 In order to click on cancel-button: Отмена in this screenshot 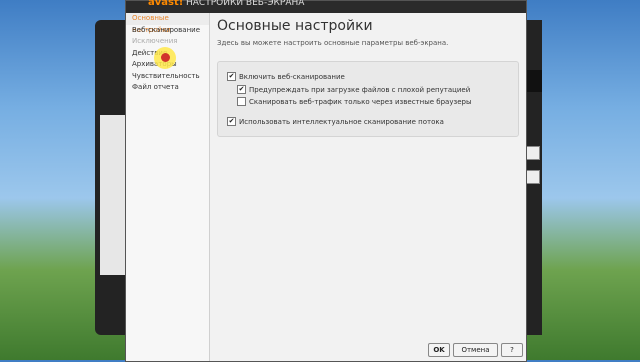, I will do `click(475, 350)`.